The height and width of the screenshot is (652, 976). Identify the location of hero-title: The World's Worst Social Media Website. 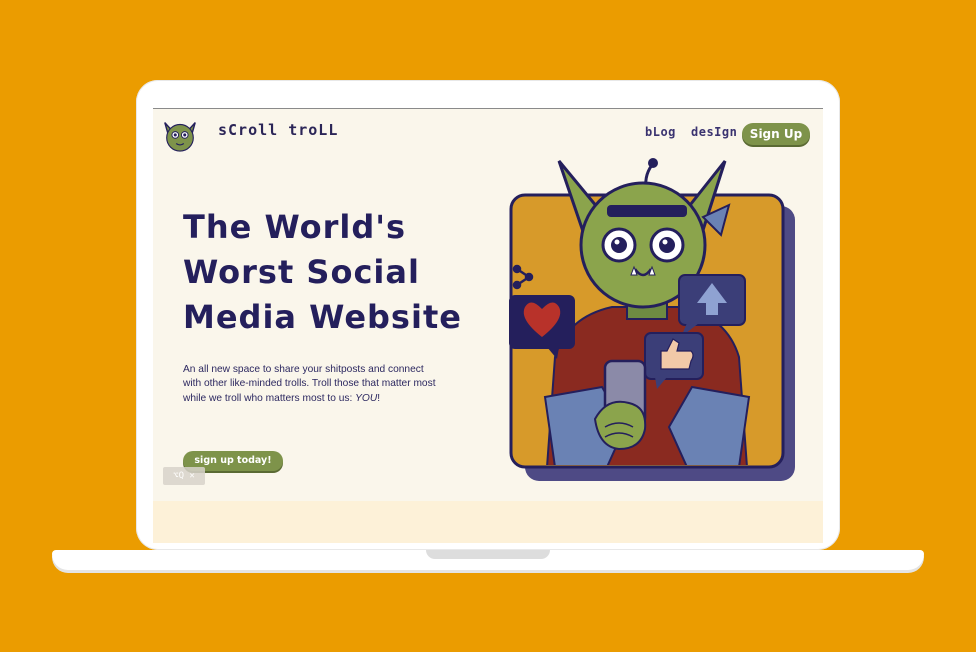
(333, 272).